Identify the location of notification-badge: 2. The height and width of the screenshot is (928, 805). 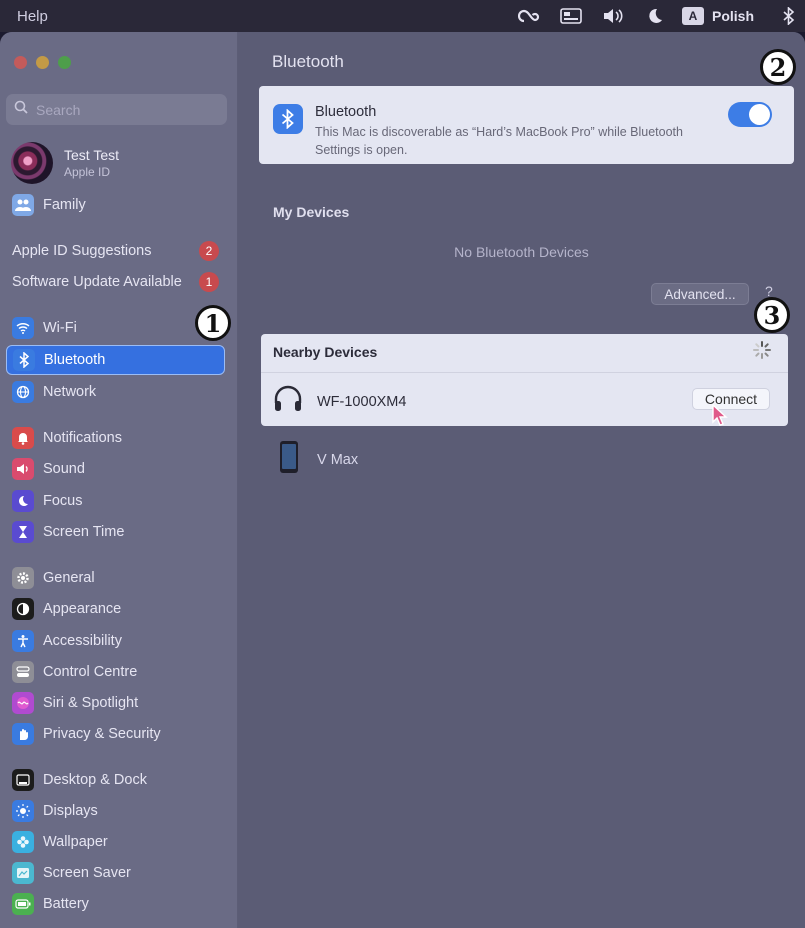
(209, 251).